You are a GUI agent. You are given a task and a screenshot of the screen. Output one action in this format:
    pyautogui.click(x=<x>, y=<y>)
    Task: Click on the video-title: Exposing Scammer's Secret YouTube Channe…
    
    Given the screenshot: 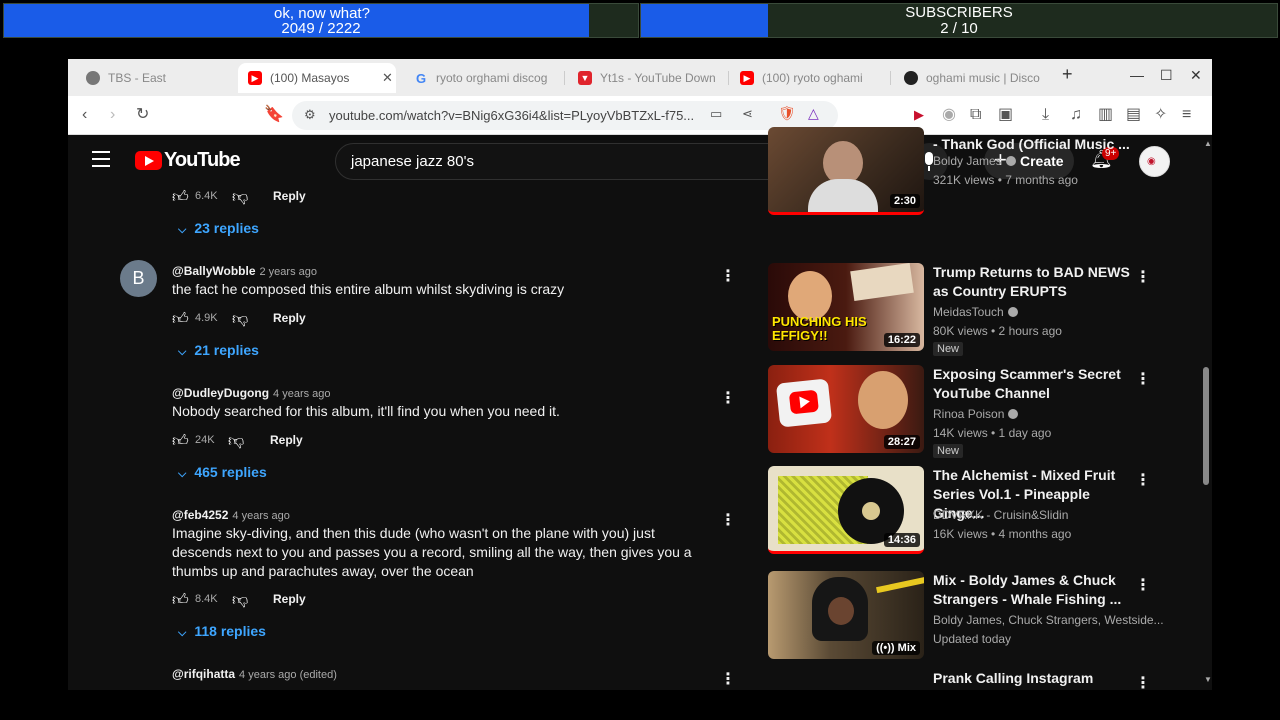 What is the action you would take?
    pyautogui.click(x=1033, y=384)
    